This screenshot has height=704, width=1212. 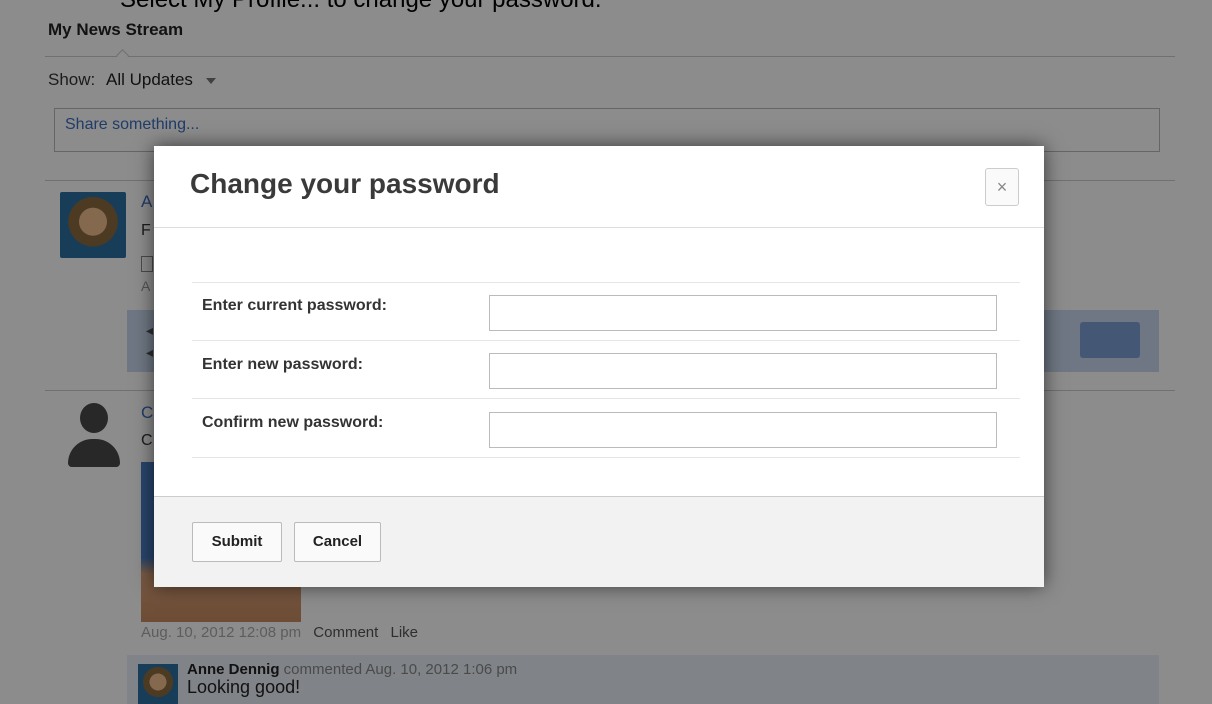 What do you see at coordinates (337, 542) in the screenshot?
I see `cancel-button: Cancel` at bounding box center [337, 542].